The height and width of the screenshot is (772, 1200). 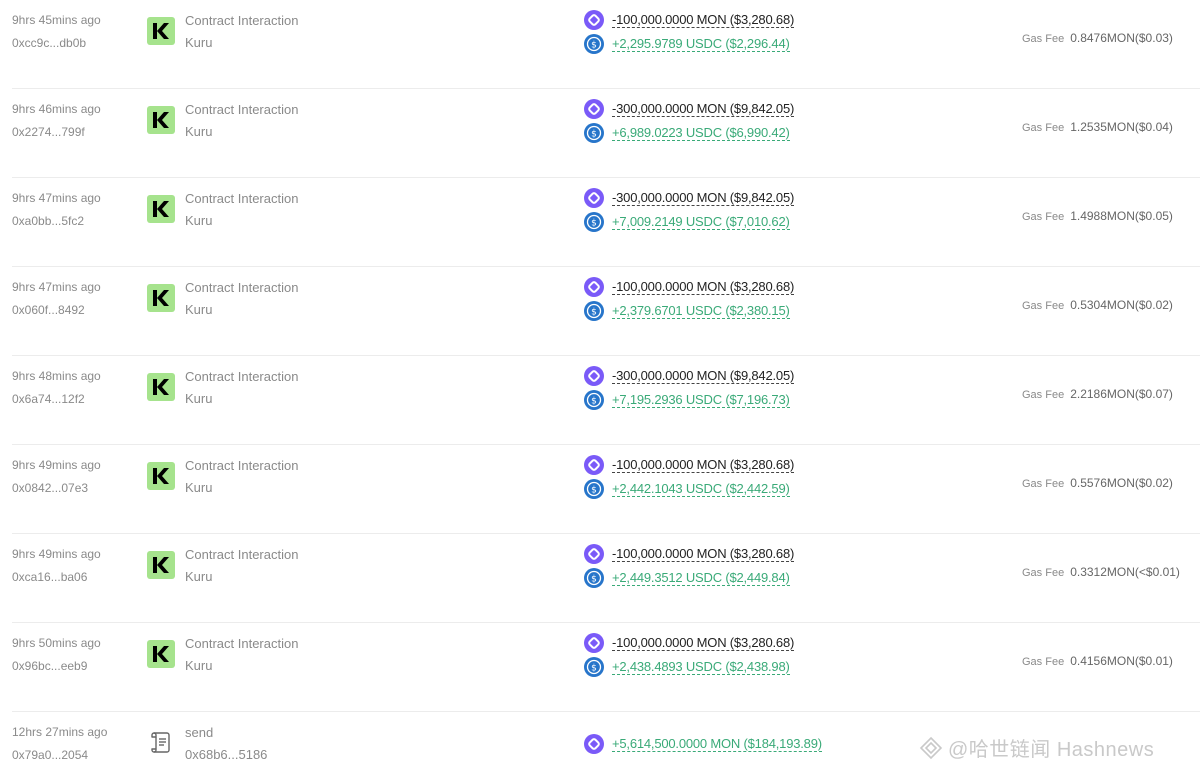 I want to click on token-in-amount: +7,009.2149 USDC ($7,010.62), so click(x=701, y=222).